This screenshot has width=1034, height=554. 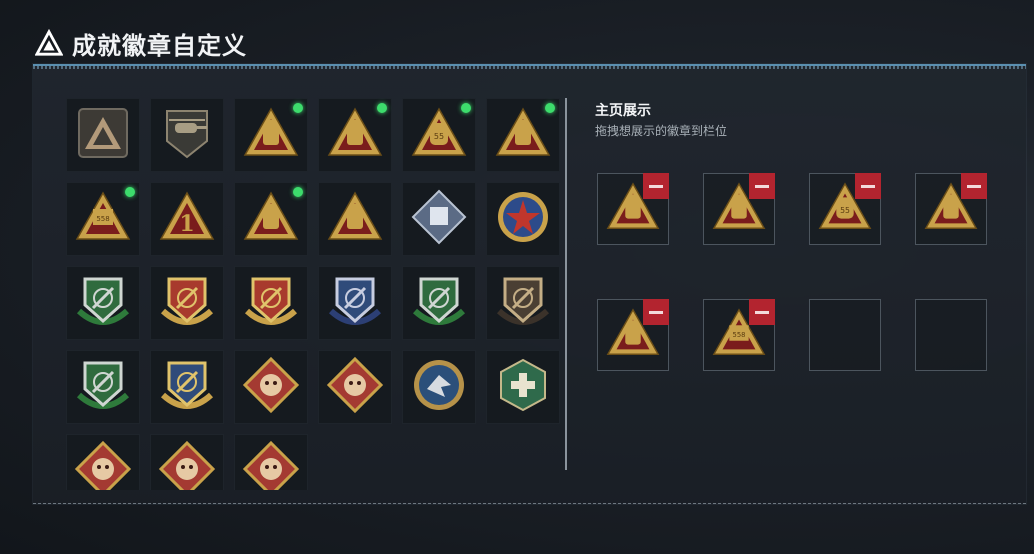 I want to click on badge-cell: 558, so click(x=103, y=219).